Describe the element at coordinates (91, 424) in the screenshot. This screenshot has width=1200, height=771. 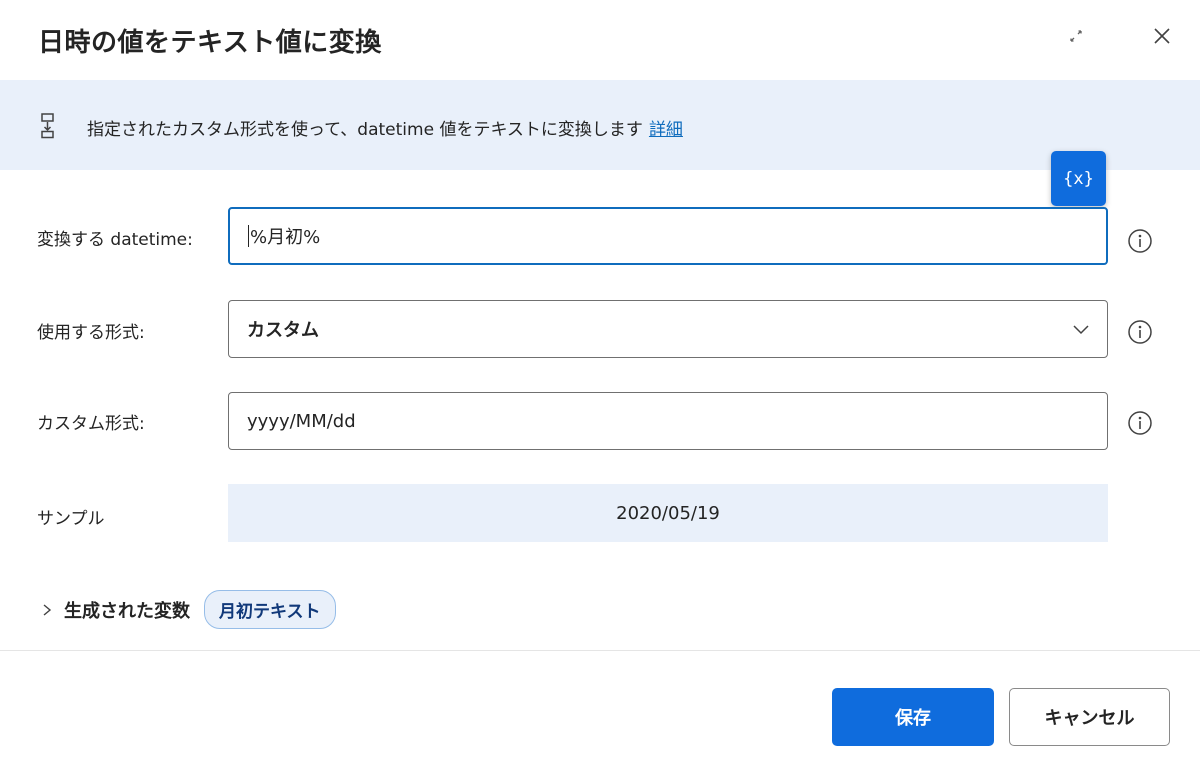
I see `custom-format-label: カスタム形式:` at that location.